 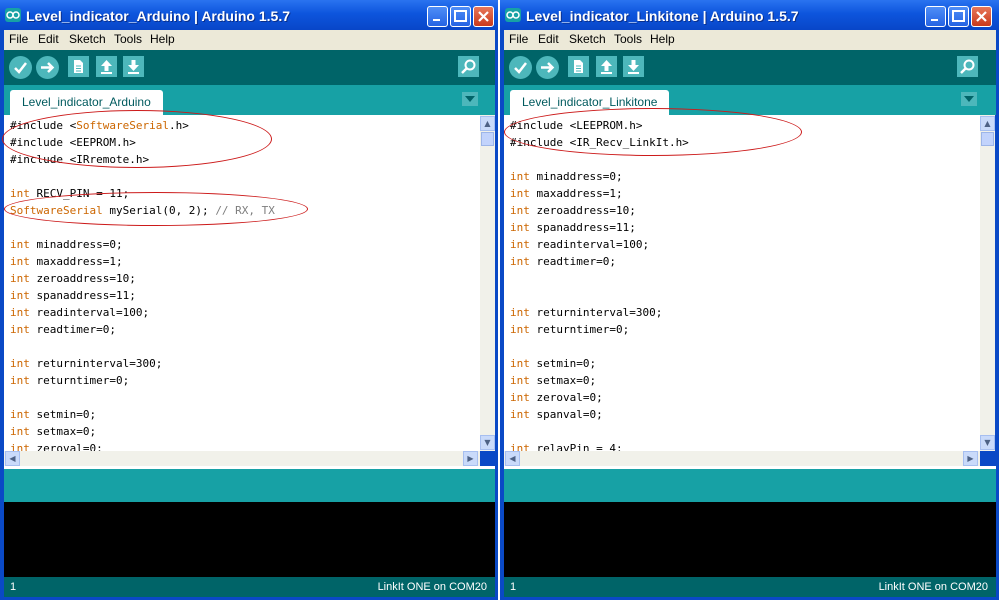 What do you see at coordinates (590, 102) in the screenshot?
I see `tab-level-indicator-linkitone: Level_indicator_Linkitone` at bounding box center [590, 102].